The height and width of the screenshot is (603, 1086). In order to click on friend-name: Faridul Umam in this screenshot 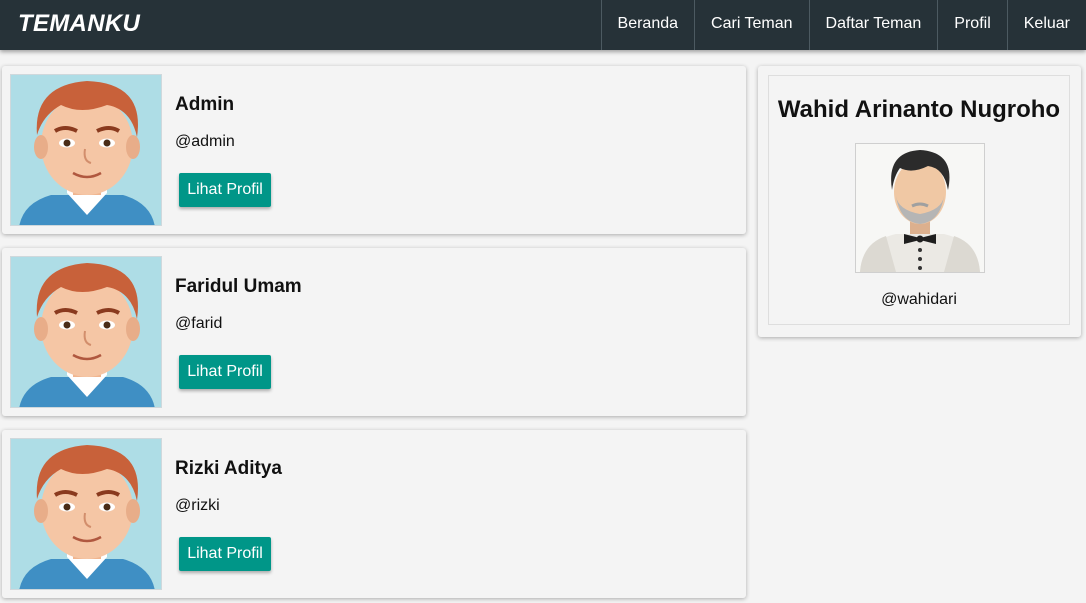, I will do `click(238, 286)`.